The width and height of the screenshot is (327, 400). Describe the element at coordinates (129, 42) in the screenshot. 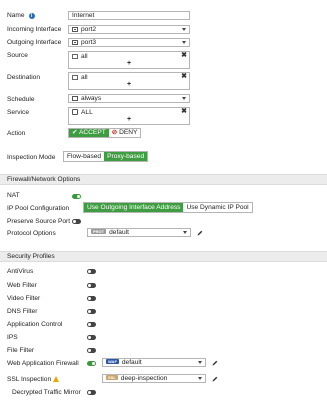

I see `outgoing-interface-select: port3` at that location.